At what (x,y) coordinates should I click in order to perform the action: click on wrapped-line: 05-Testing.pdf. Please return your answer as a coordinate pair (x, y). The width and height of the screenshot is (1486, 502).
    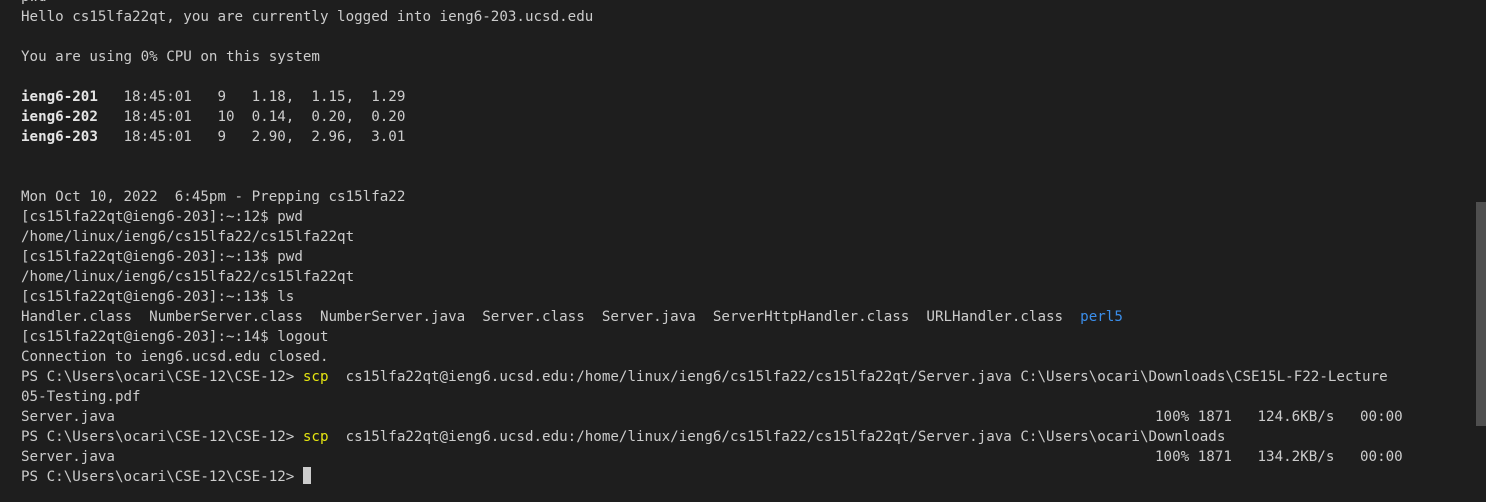
    Looking at the image, I should click on (81, 397).